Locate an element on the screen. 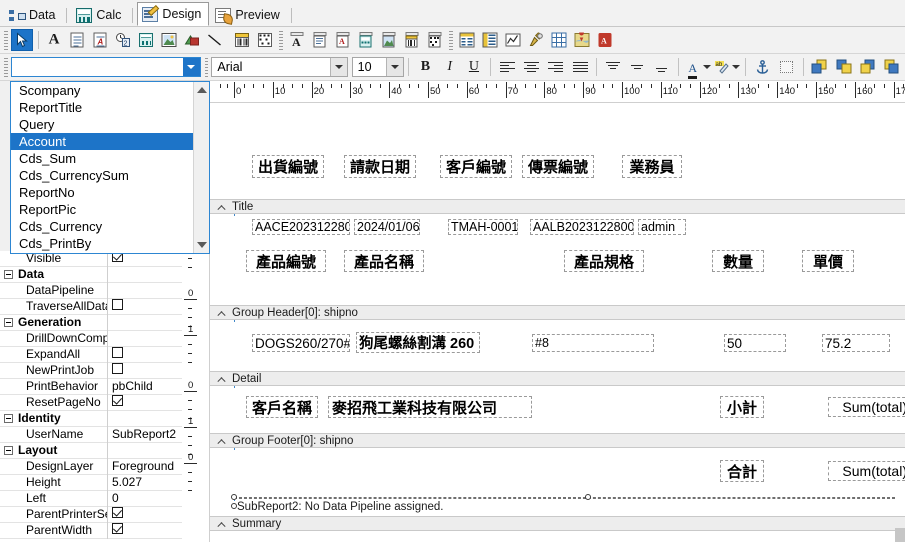 This screenshot has width=905, height=542. object-list-item: Cds_CurrencySum is located at coordinates (110, 175).